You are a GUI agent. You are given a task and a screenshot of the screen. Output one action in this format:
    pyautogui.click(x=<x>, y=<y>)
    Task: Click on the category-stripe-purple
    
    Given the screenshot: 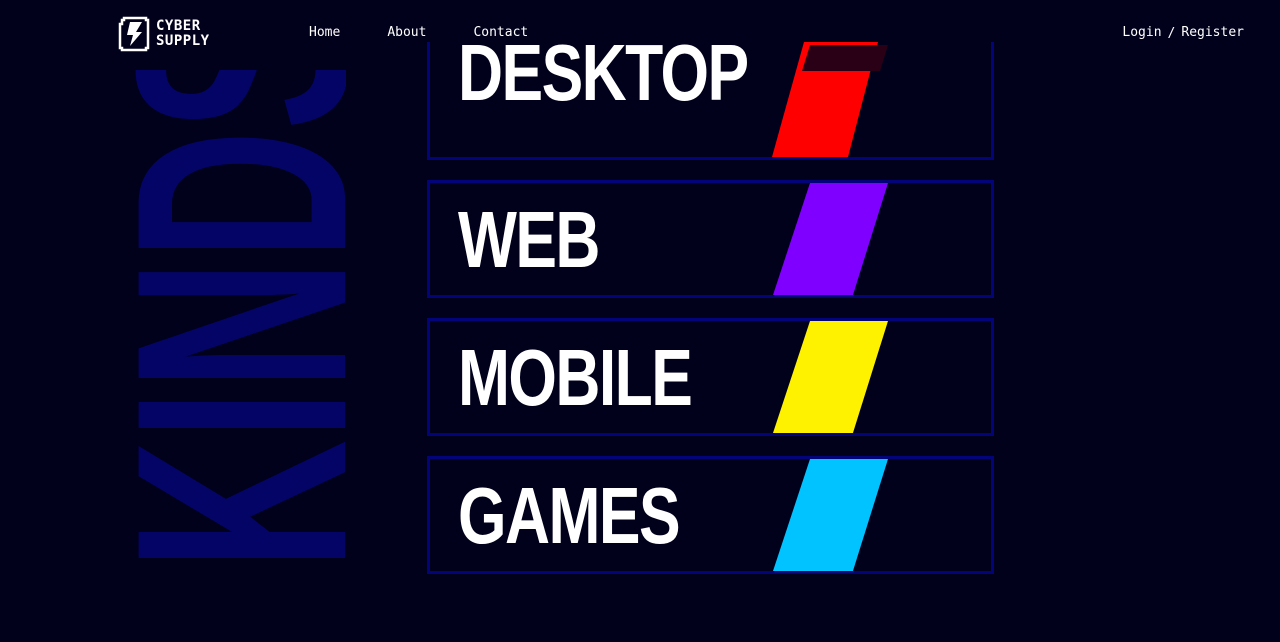 What is the action you would take?
    pyautogui.click(x=830, y=239)
    